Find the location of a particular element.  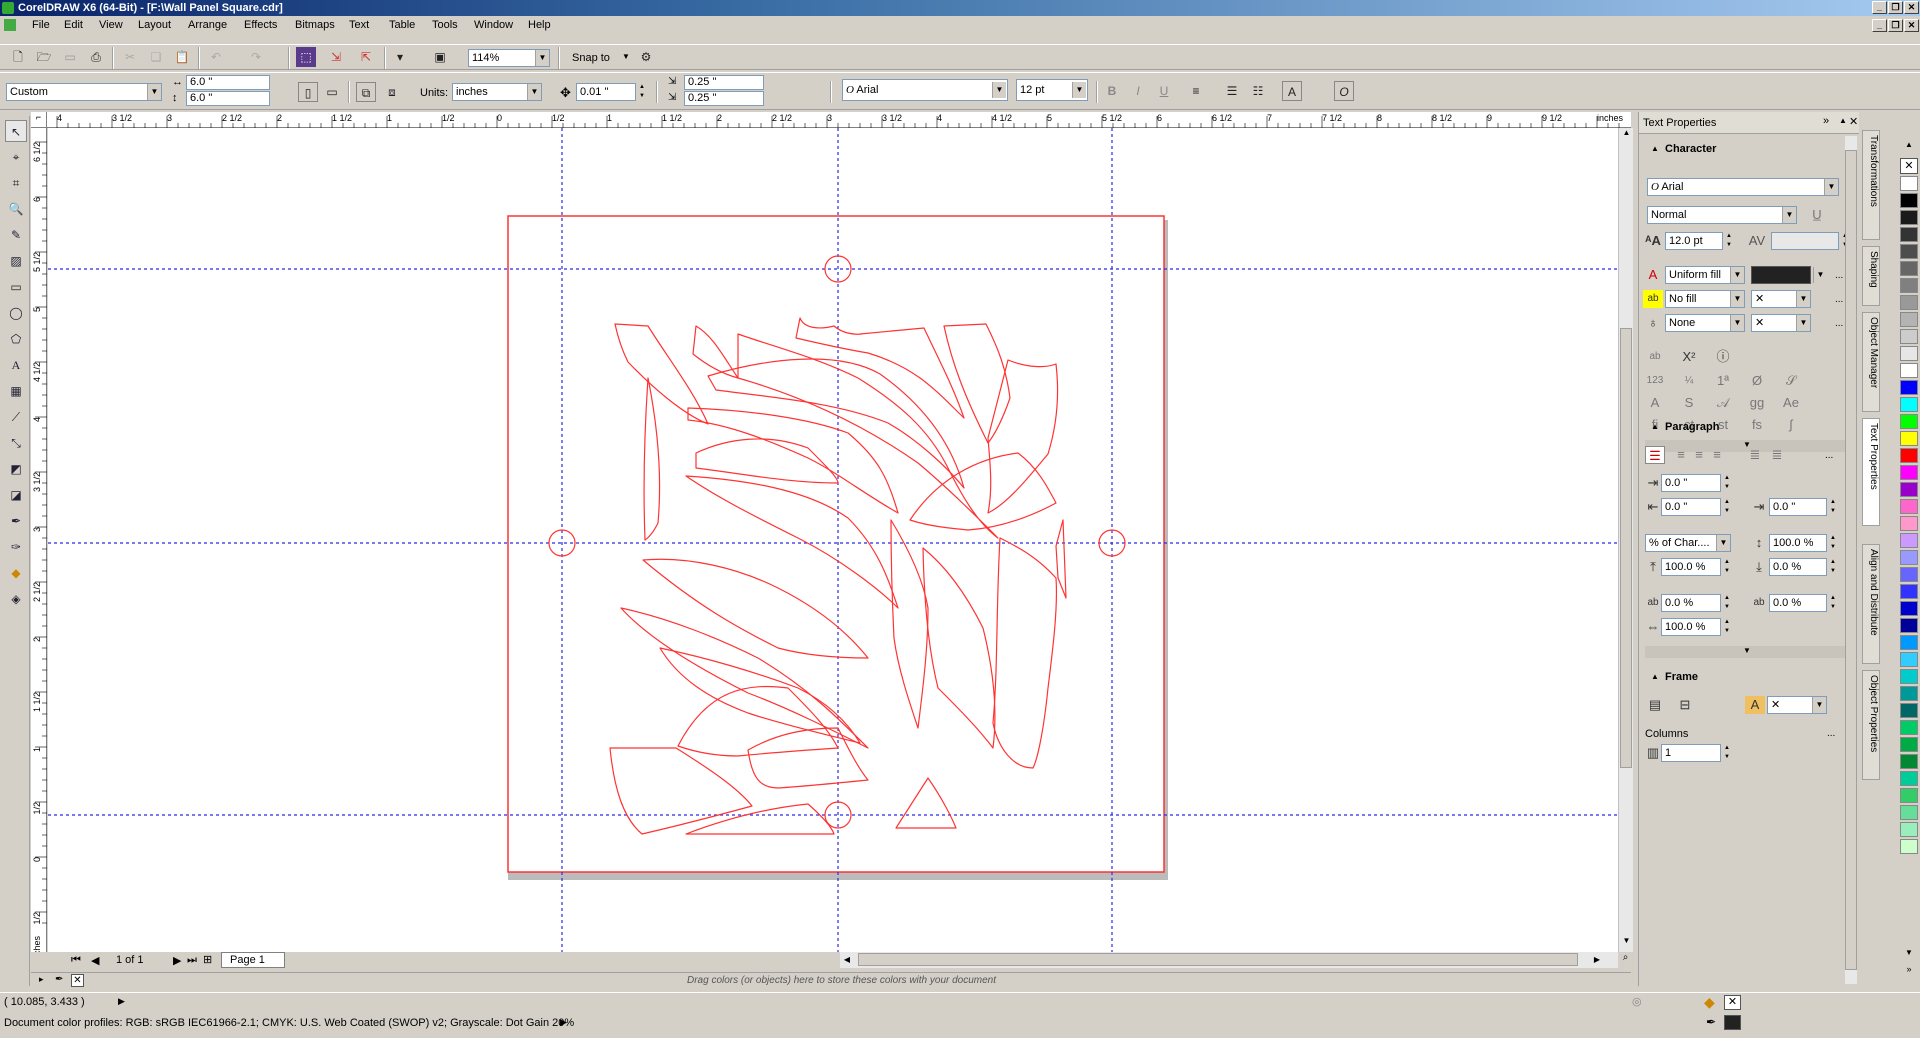

docker-font-size-field: 12.0 pt is located at coordinates (1694, 241).